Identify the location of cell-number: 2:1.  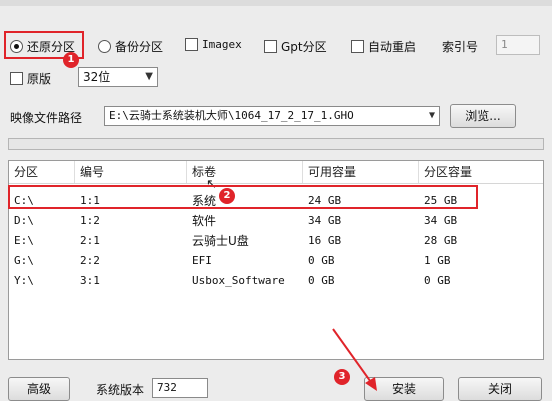
(90, 240).